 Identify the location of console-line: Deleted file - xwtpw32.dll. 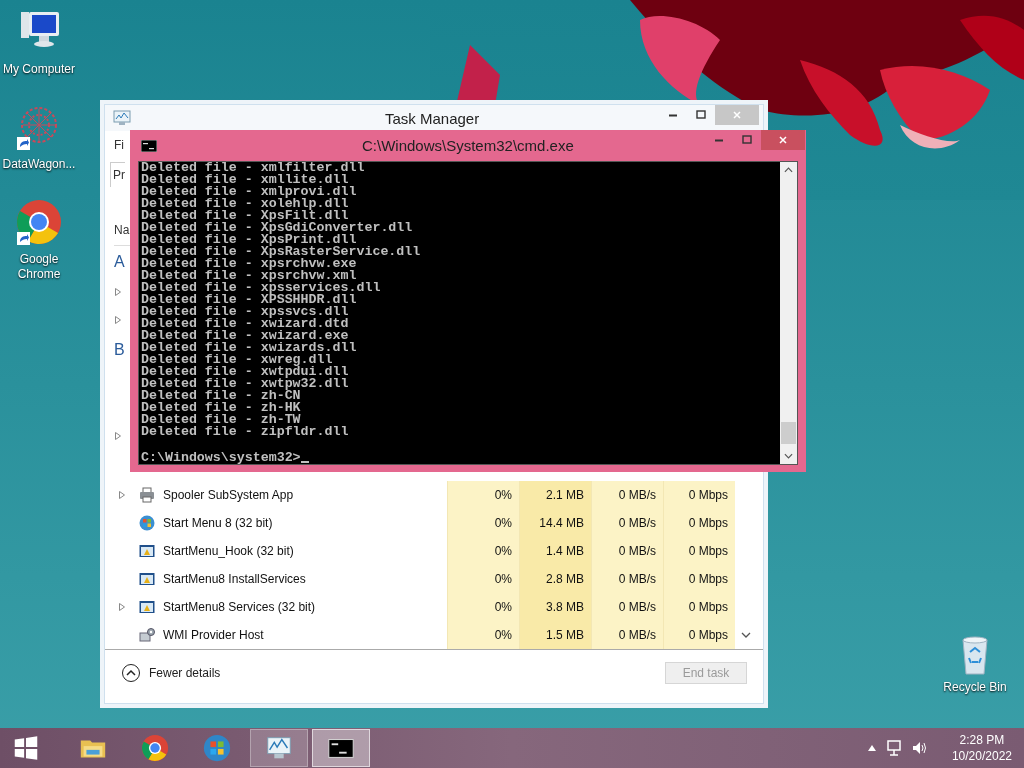
(245, 384).